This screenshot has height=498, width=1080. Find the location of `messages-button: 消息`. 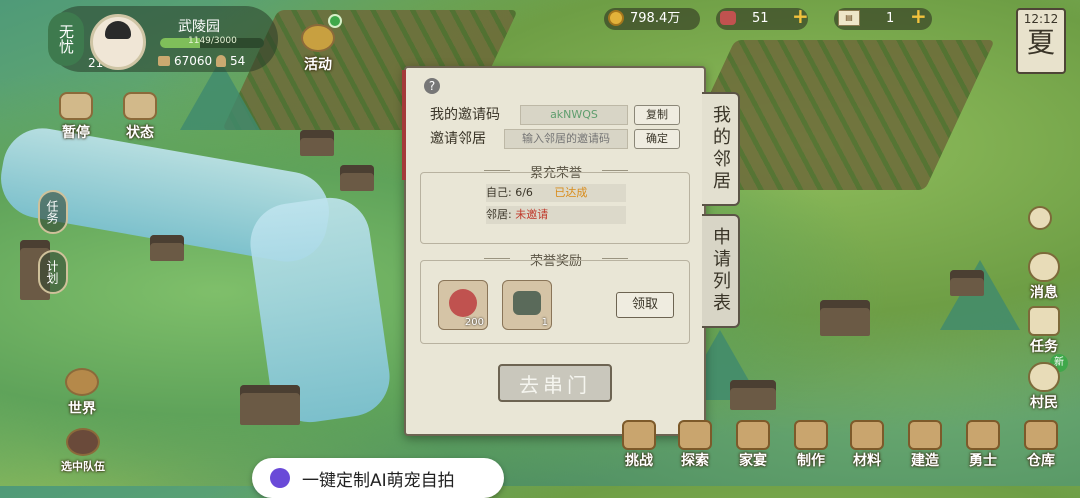

messages-button: 消息 is located at coordinates (1044, 277).